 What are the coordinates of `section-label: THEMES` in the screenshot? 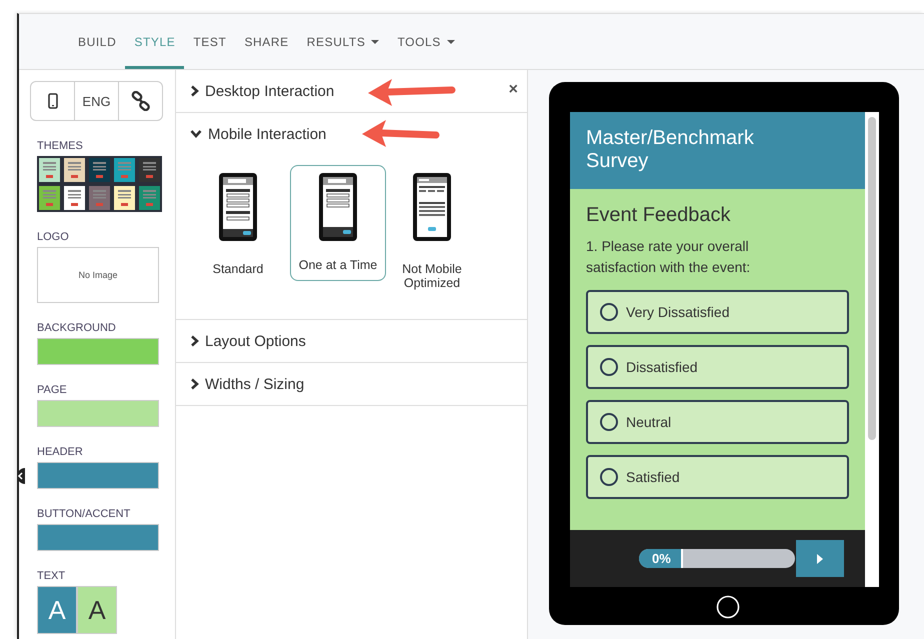 It's located at (60, 146).